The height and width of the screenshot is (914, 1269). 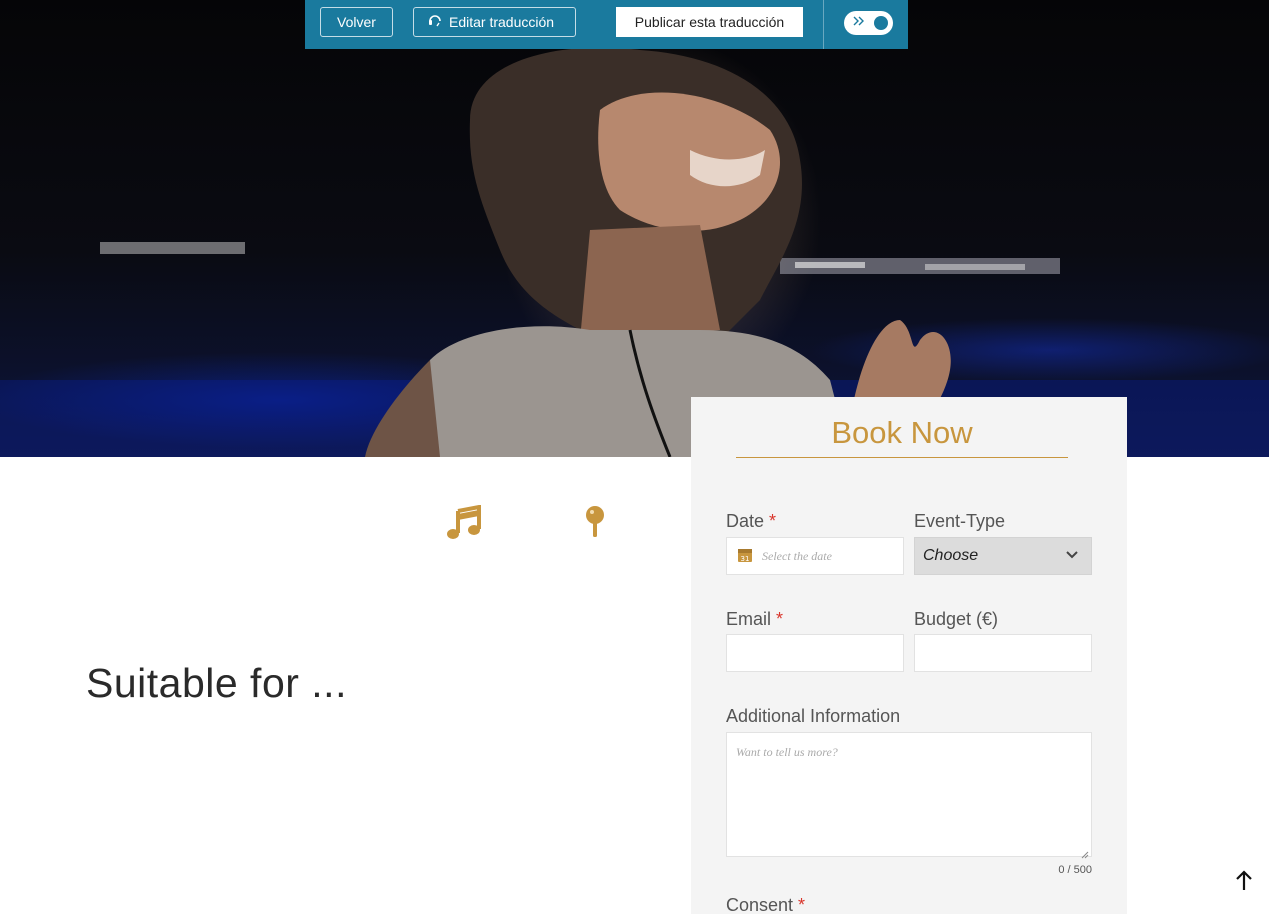 I want to click on event-type-label: Event-Type, so click(x=960, y=521).